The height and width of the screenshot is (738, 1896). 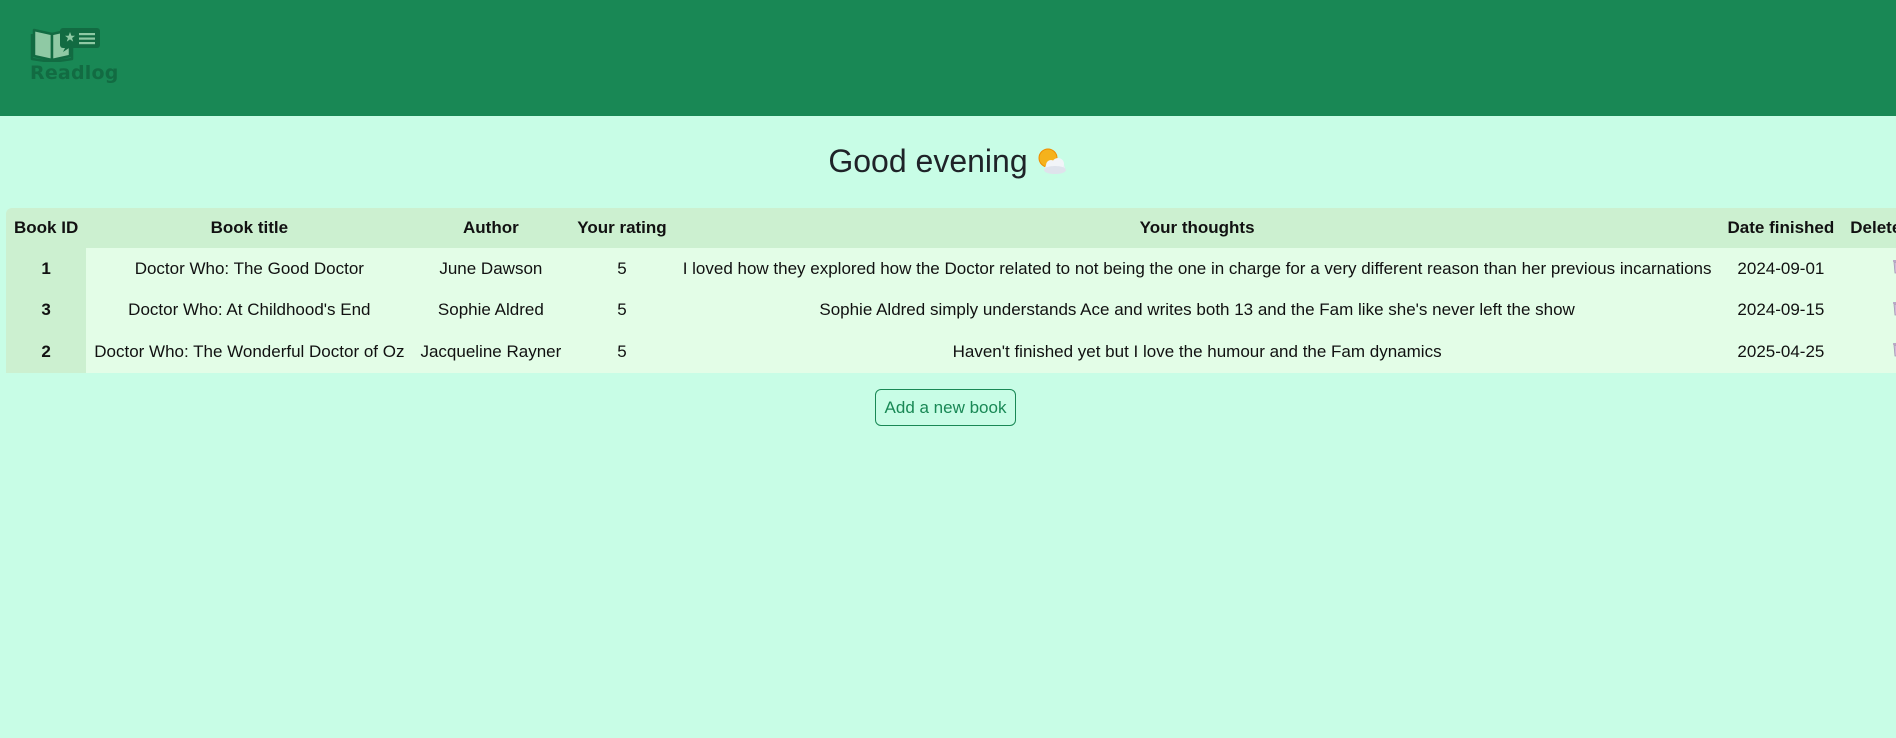 What do you see at coordinates (65, 45) in the screenshot?
I see `open-book-list-icon` at bounding box center [65, 45].